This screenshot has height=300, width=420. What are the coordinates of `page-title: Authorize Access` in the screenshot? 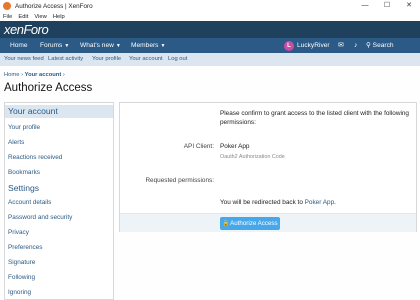 It's located at (48, 88).